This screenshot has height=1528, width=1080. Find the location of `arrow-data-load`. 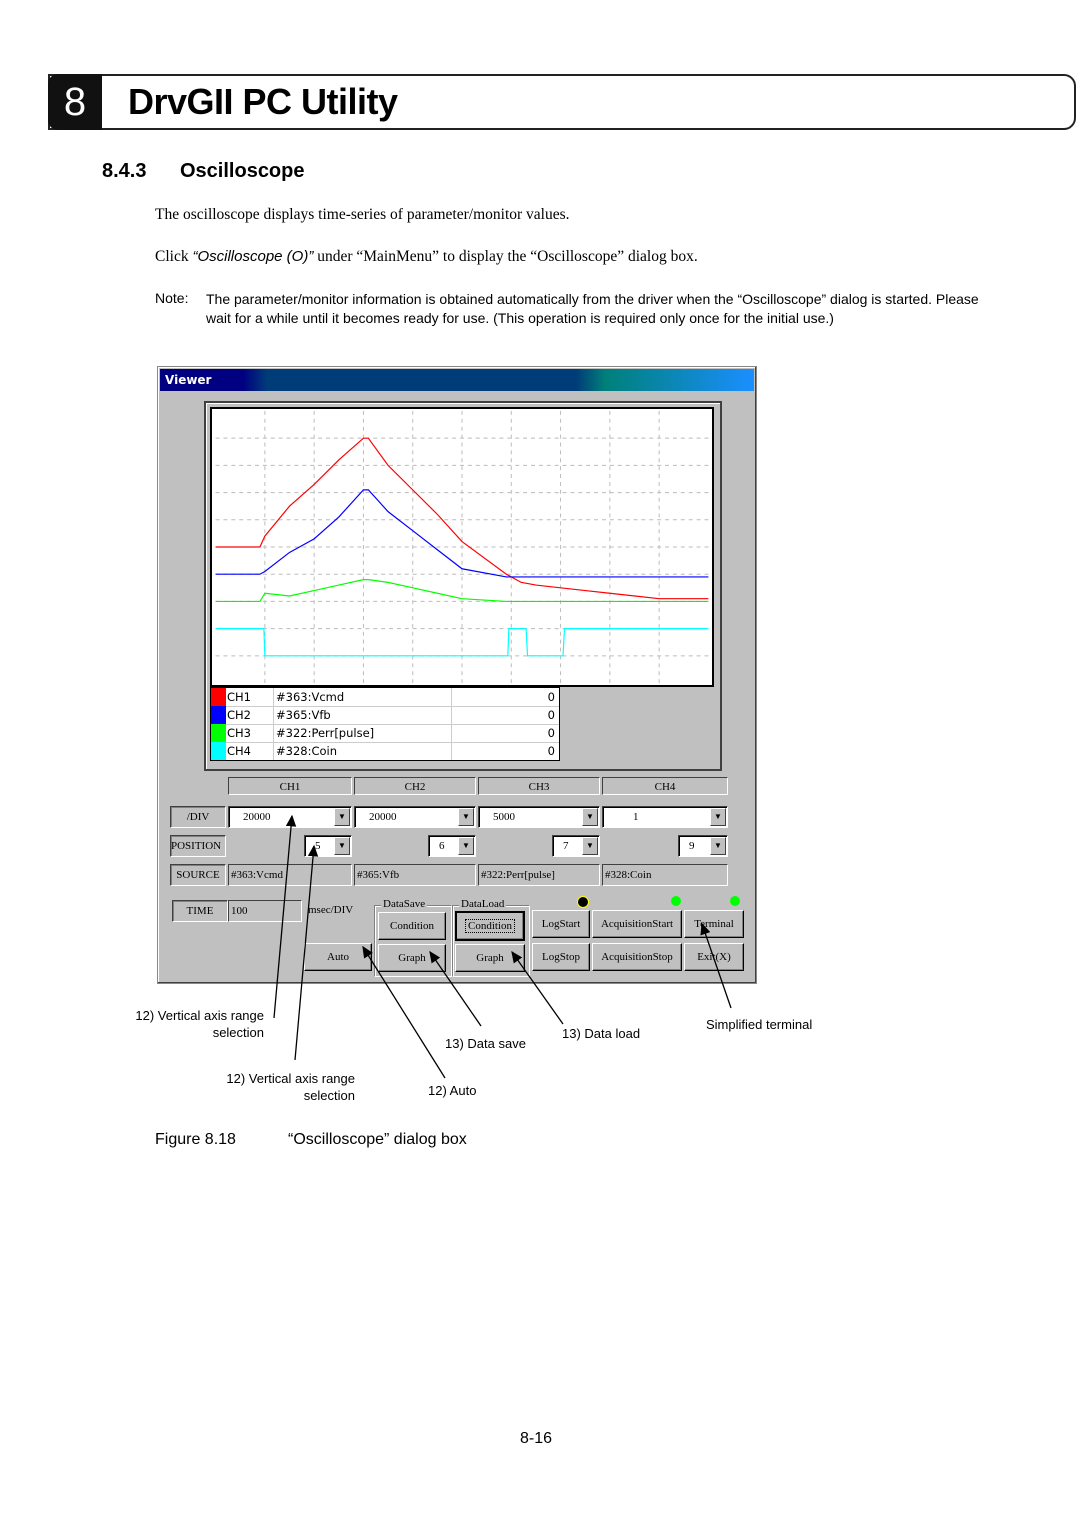

arrow-data-load is located at coordinates (537, 987).